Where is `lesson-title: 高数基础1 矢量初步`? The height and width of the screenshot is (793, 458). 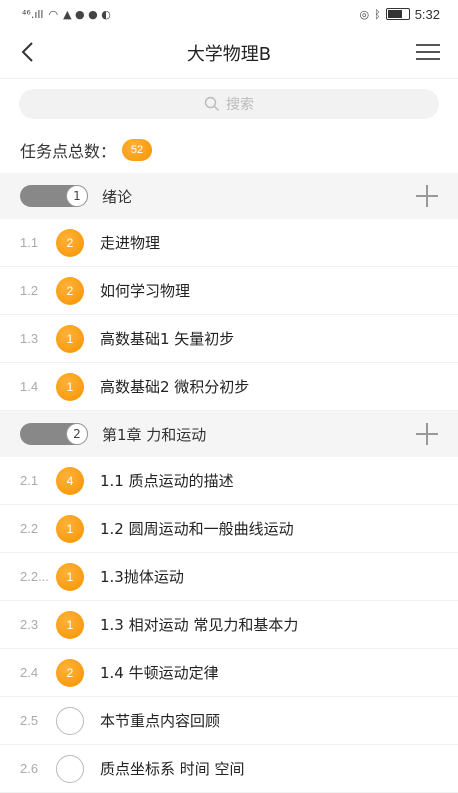
lesson-title: 高数基础1 矢量初步 is located at coordinates (167, 339).